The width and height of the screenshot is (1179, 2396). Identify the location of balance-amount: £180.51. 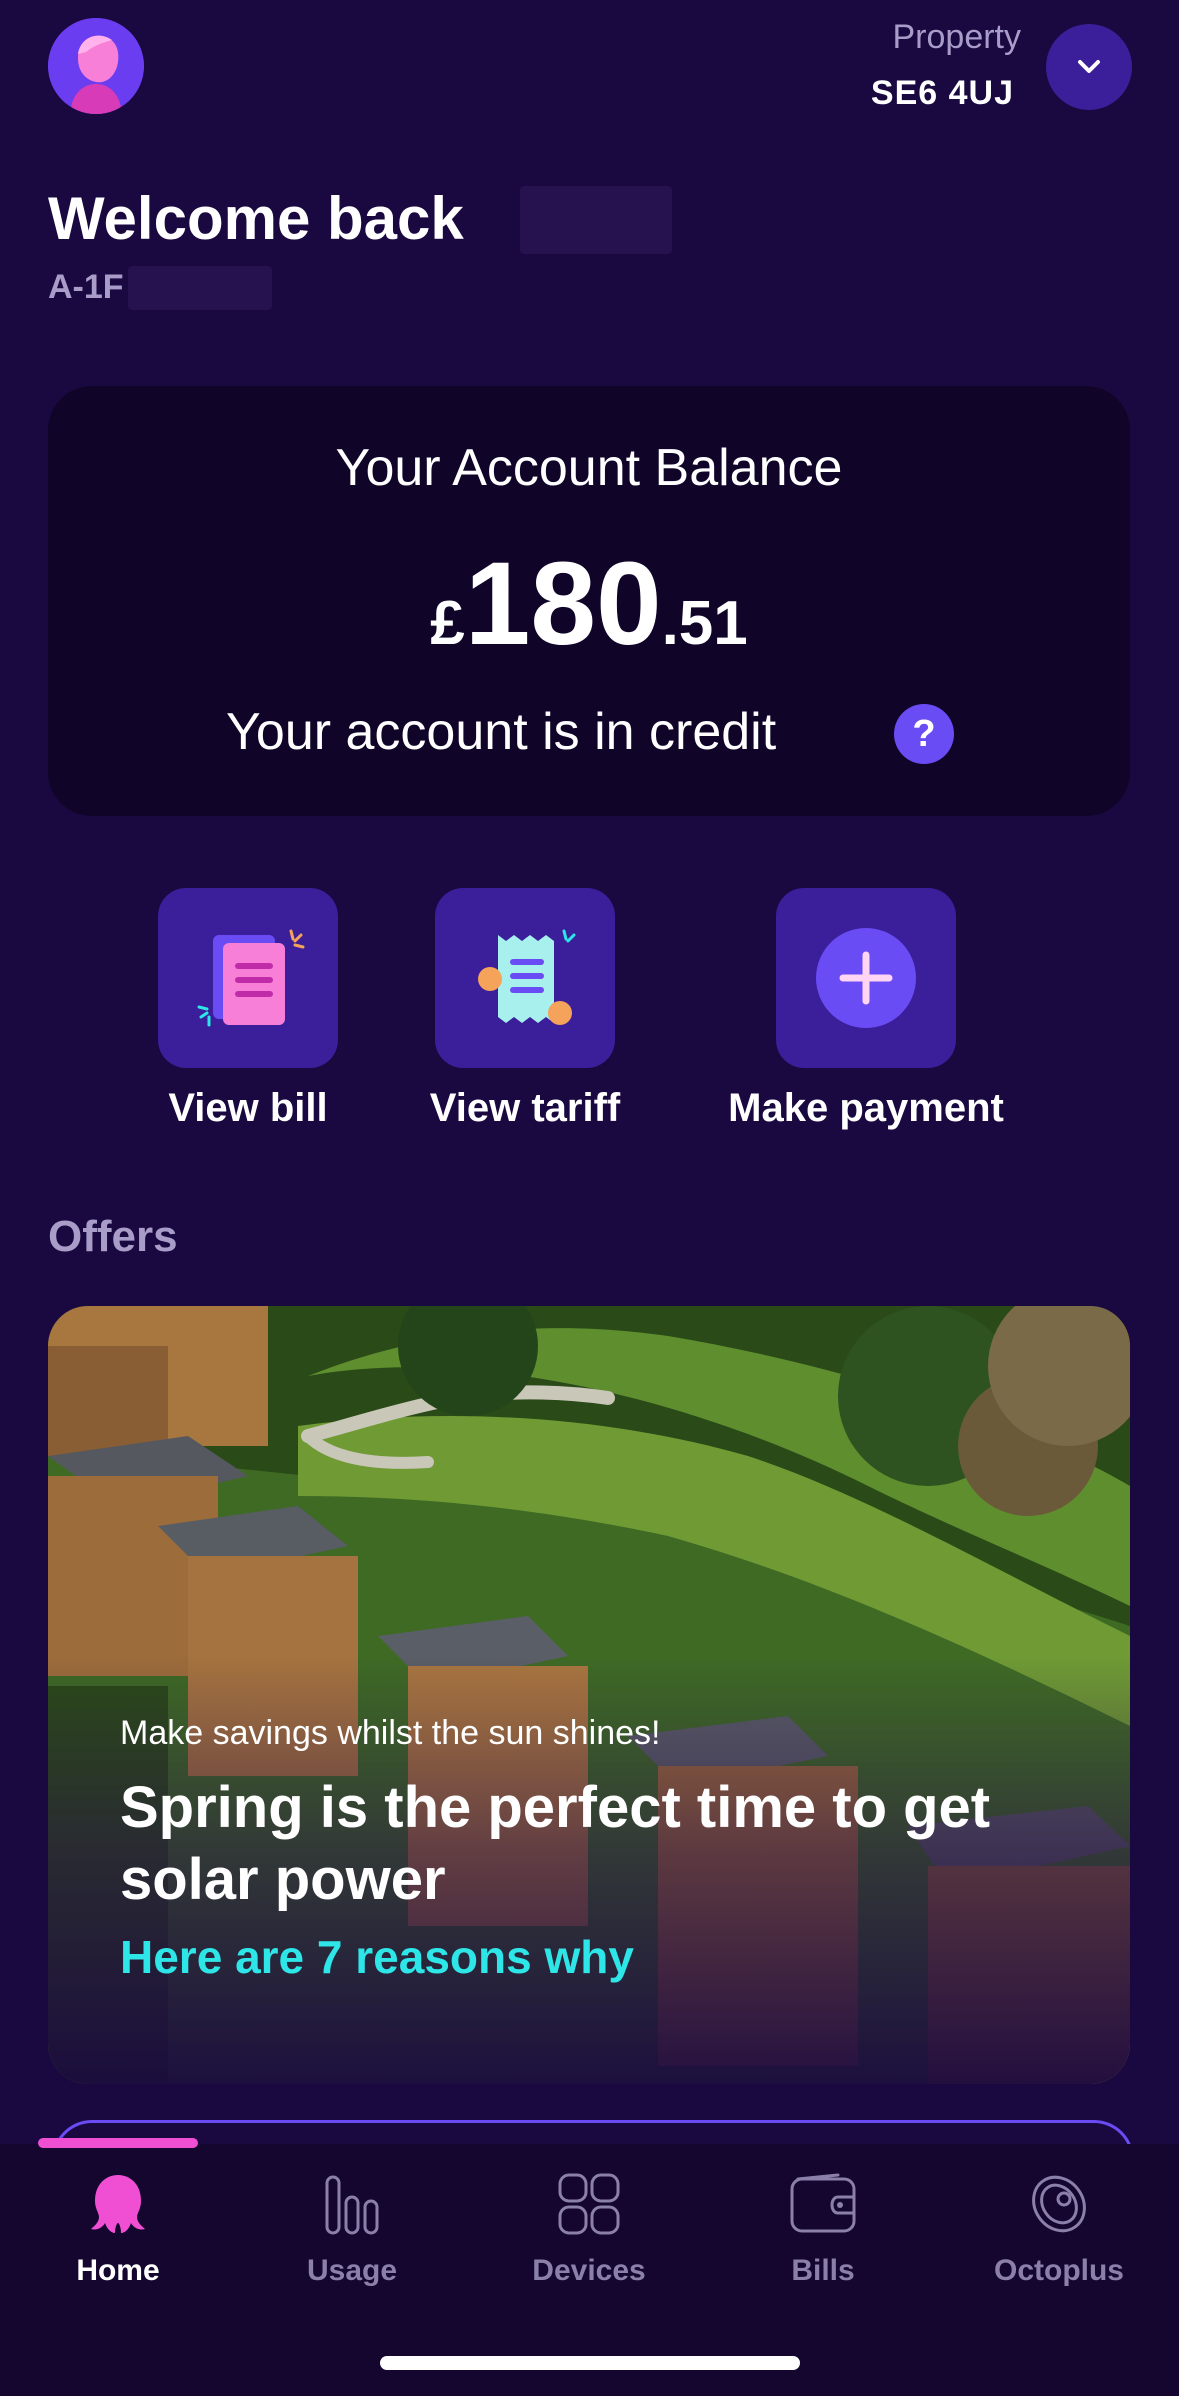
(589, 604).